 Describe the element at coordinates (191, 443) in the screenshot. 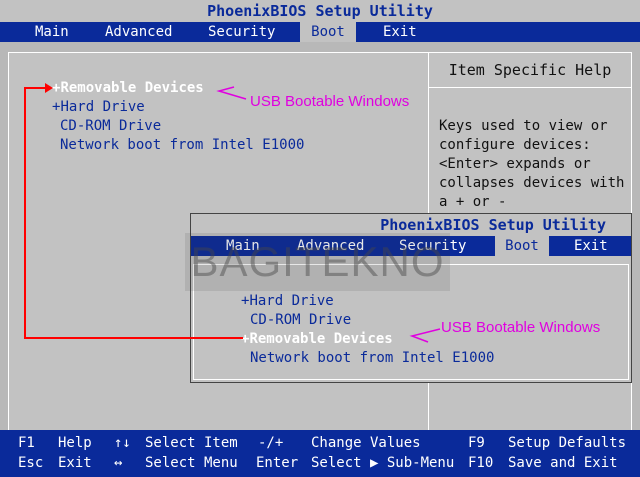

I see `footer-label: Select Item` at that location.